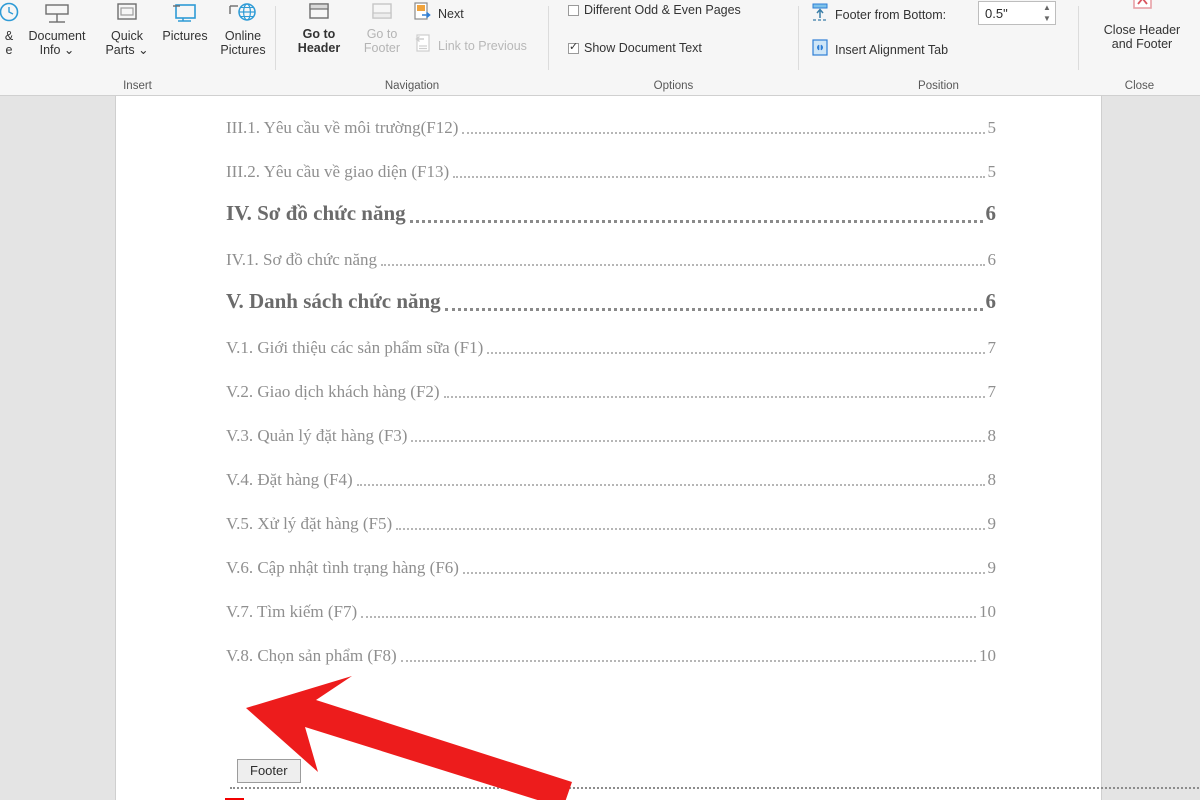 This screenshot has width=1200, height=800. Describe the element at coordinates (342, 567) in the screenshot. I see `toc-entry-title: V.6. Cập nhật tình trạng hàng (F6)` at that location.